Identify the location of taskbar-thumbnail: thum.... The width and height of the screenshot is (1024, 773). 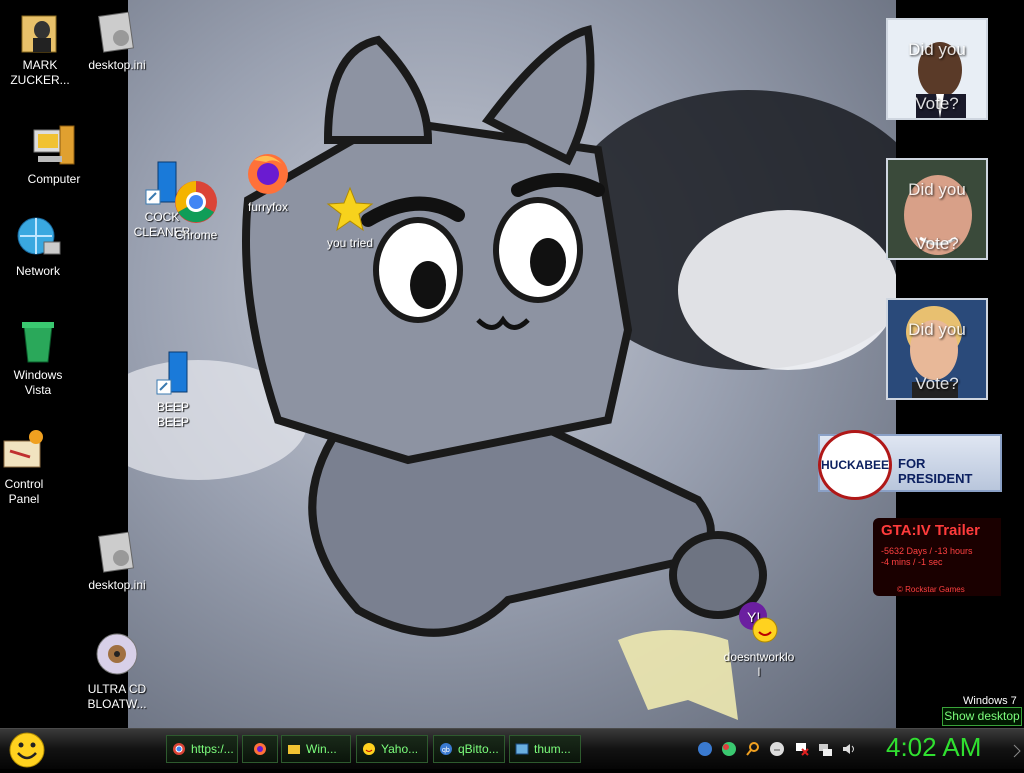
(545, 749).